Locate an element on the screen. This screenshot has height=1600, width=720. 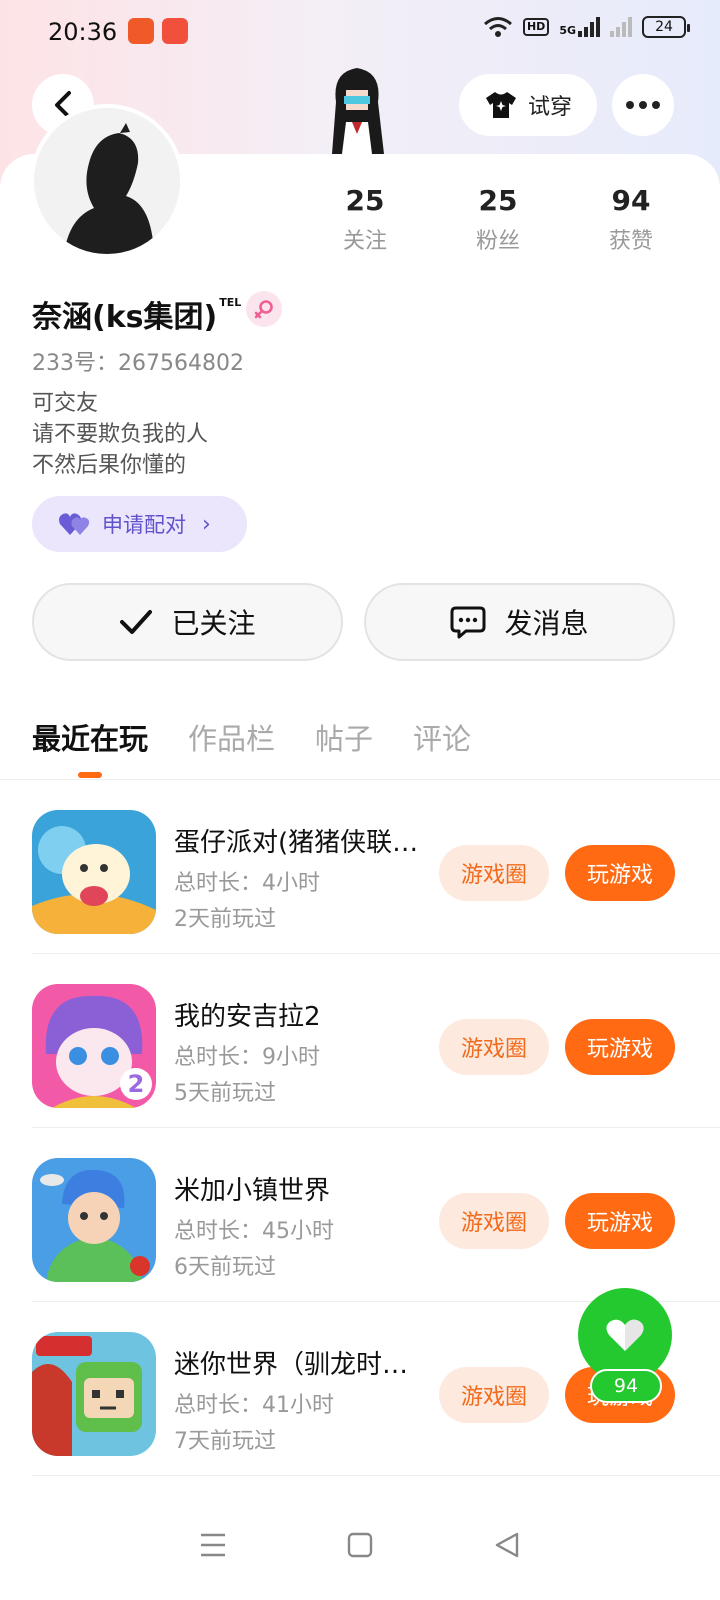
tshirt-icon is located at coordinates (500, 105).